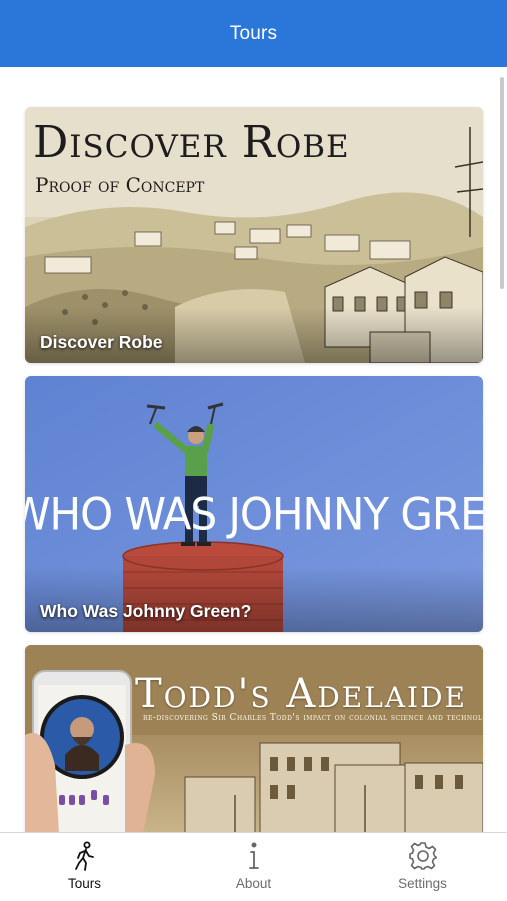 The height and width of the screenshot is (901, 507). Describe the element at coordinates (253, 883) in the screenshot. I see `tab-label: About` at that location.